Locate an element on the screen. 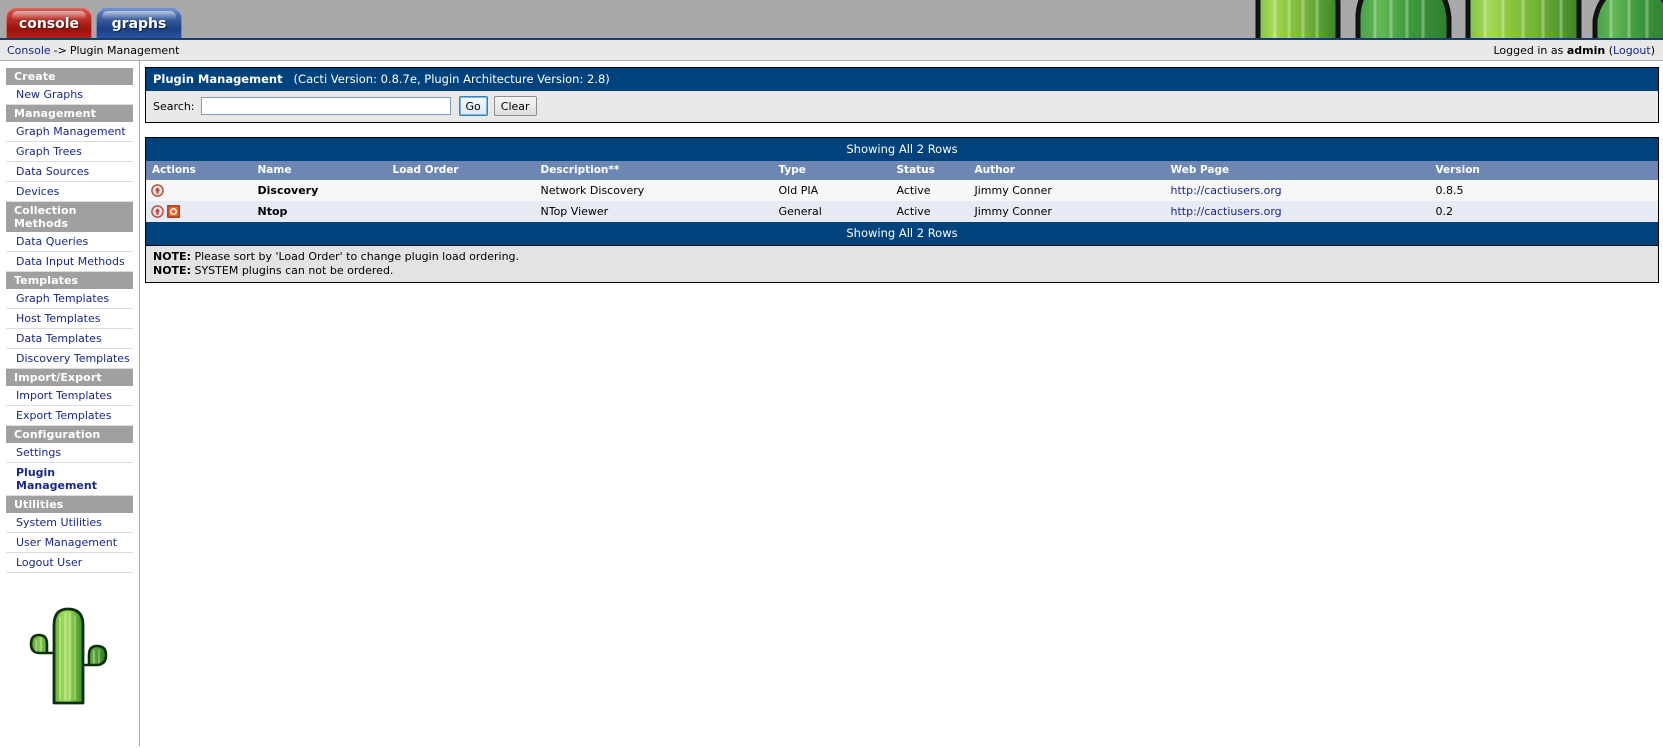 The width and height of the screenshot is (1663, 748). logout-link: Logout is located at coordinates (1632, 50).